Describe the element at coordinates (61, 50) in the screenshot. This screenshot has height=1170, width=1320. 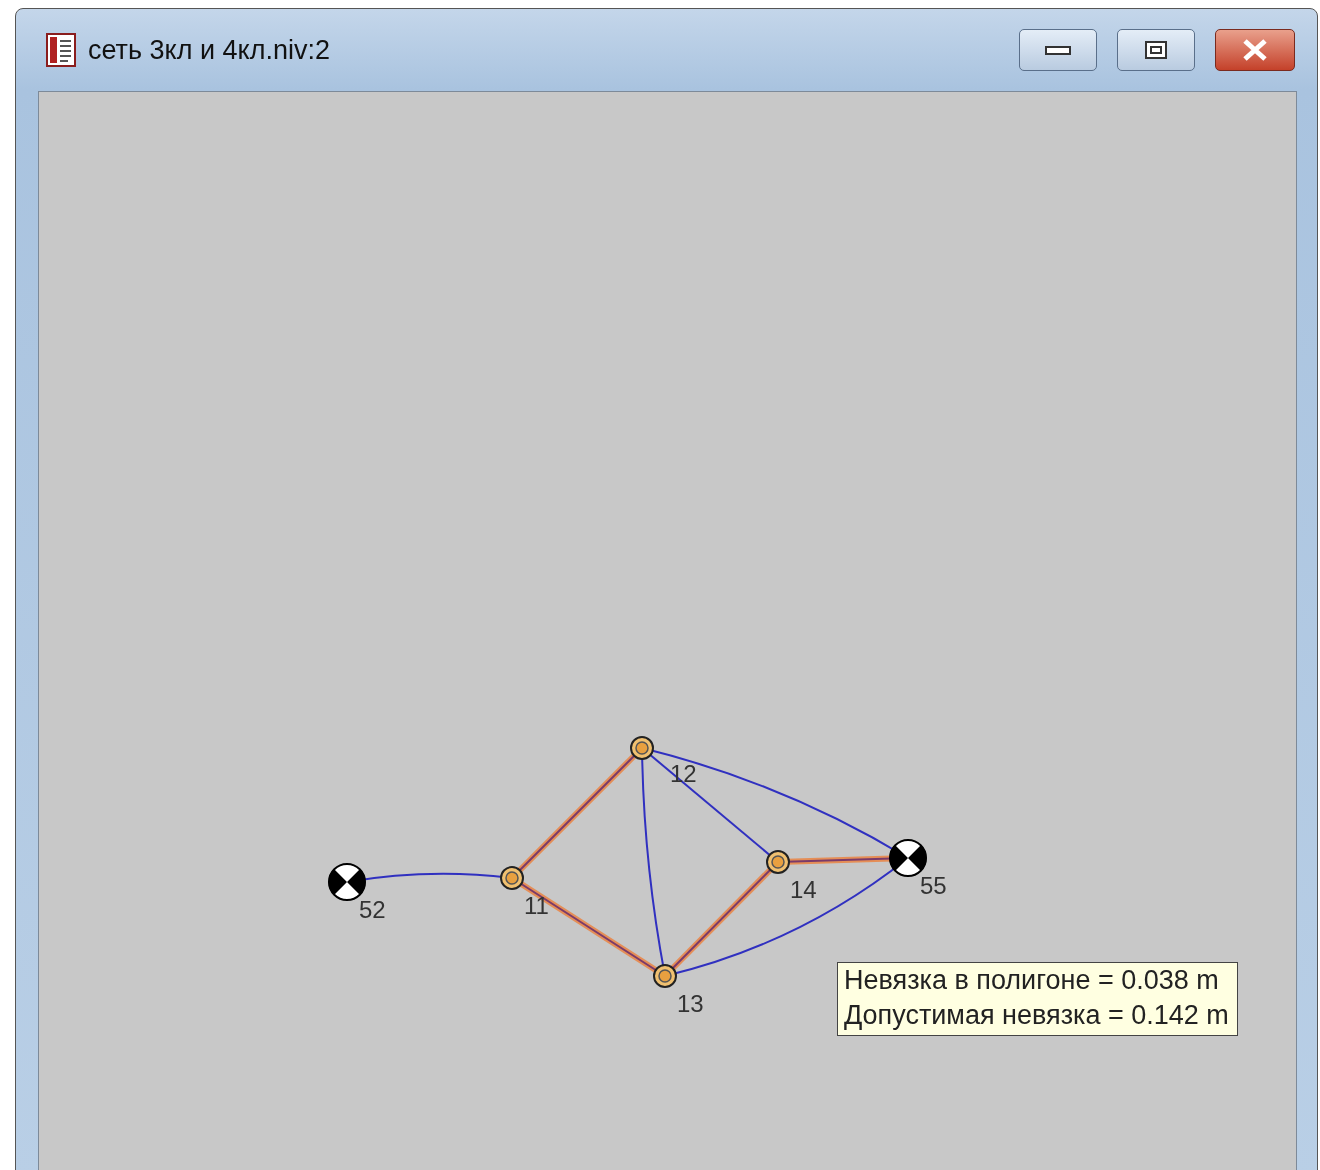
I see `document-icon` at that location.